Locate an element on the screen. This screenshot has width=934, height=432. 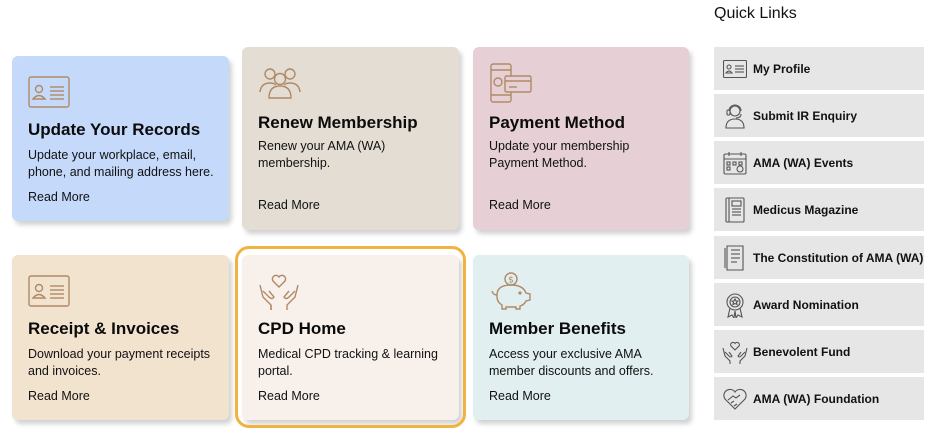
quick-link-label: AMA (WA) Events is located at coordinates (803, 162).